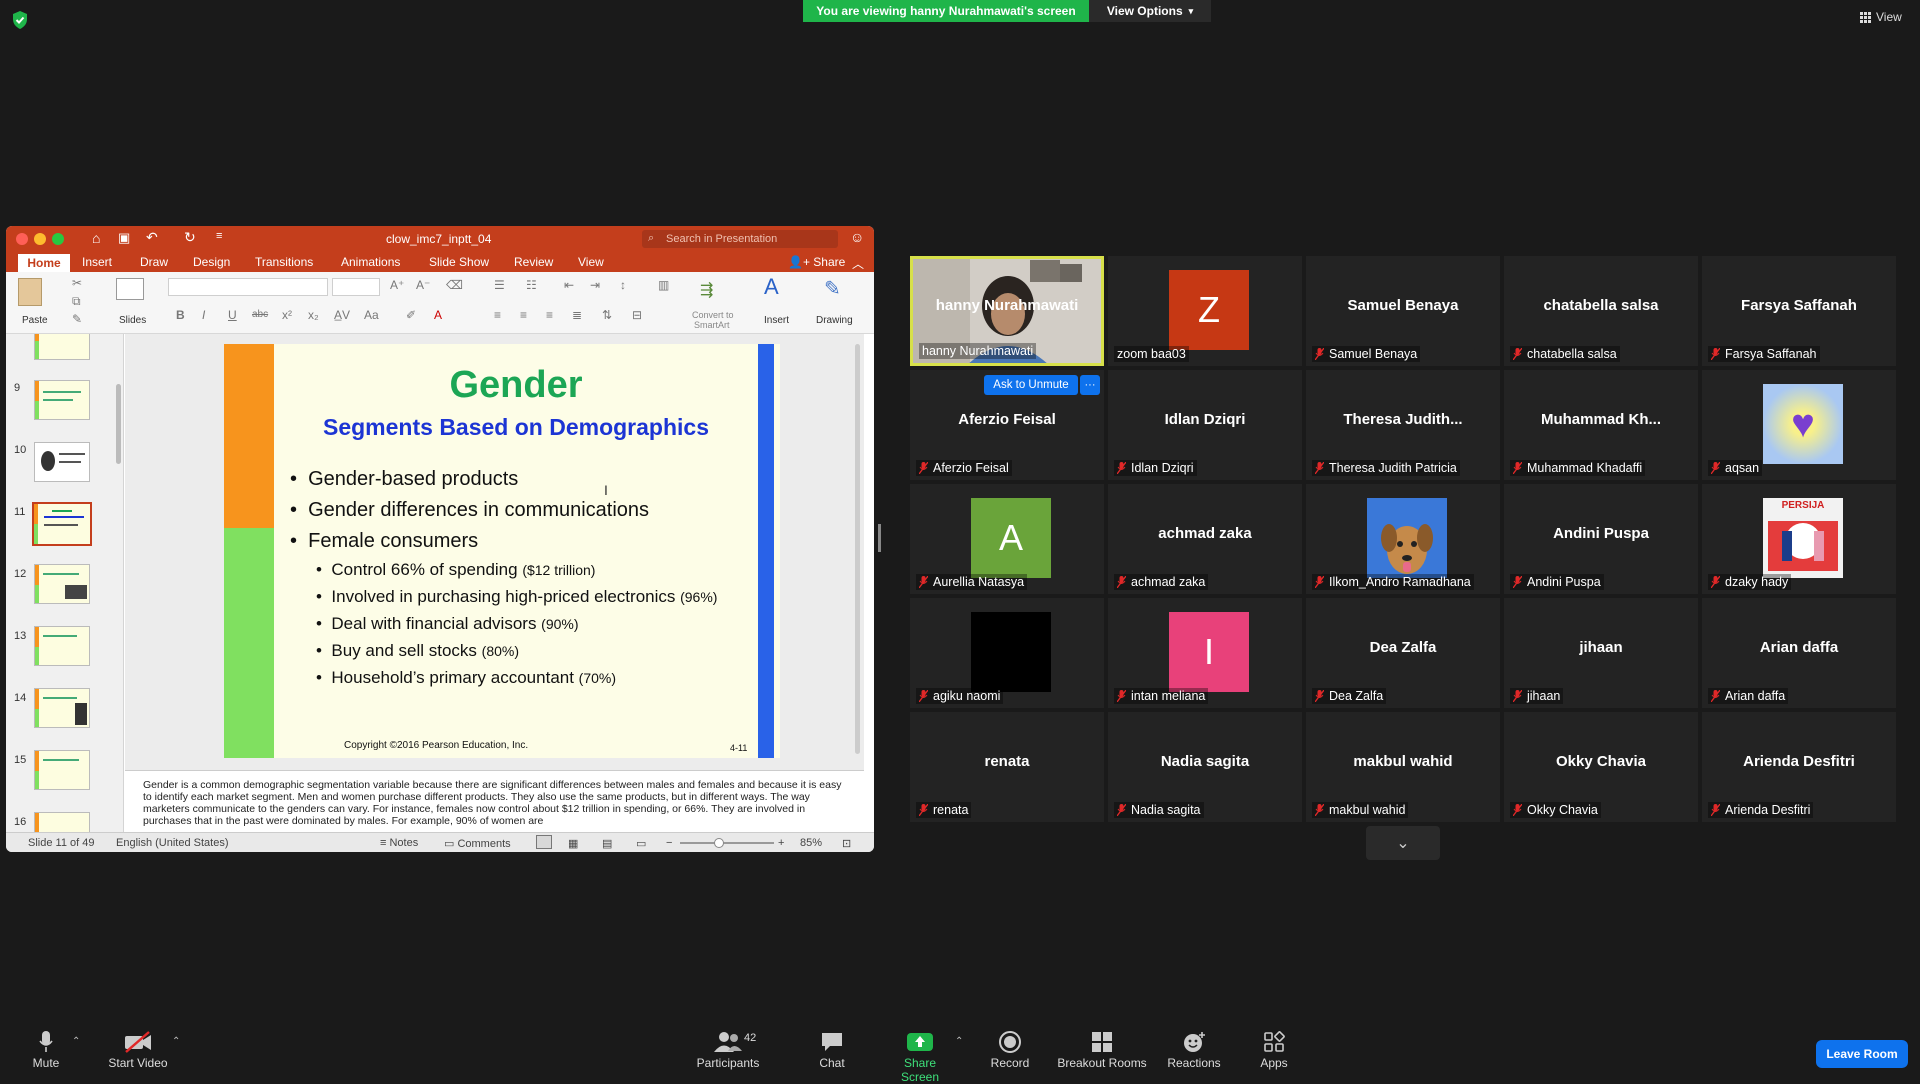 The height and width of the screenshot is (1084, 1920). What do you see at coordinates (176, 1041) in the screenshot?
I see `video-options-icon: ⌃` at bounding box center [176, 1041].